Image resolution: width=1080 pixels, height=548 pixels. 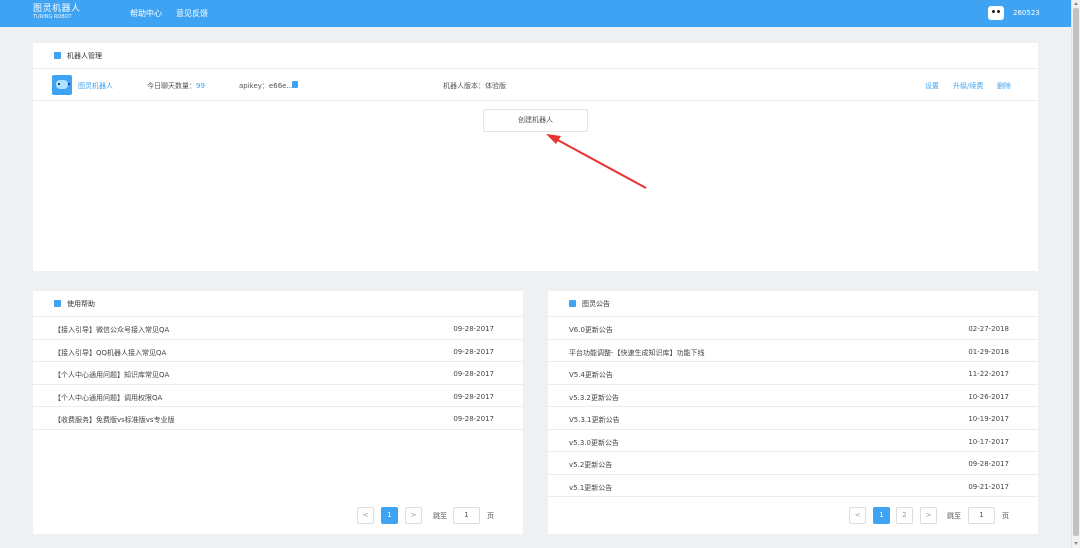 What do you see at coordinates (793, 463) in the screenshot?
I see `list-item: v5.2更新公告 09-28-2017` at bounding box center [793, 463].